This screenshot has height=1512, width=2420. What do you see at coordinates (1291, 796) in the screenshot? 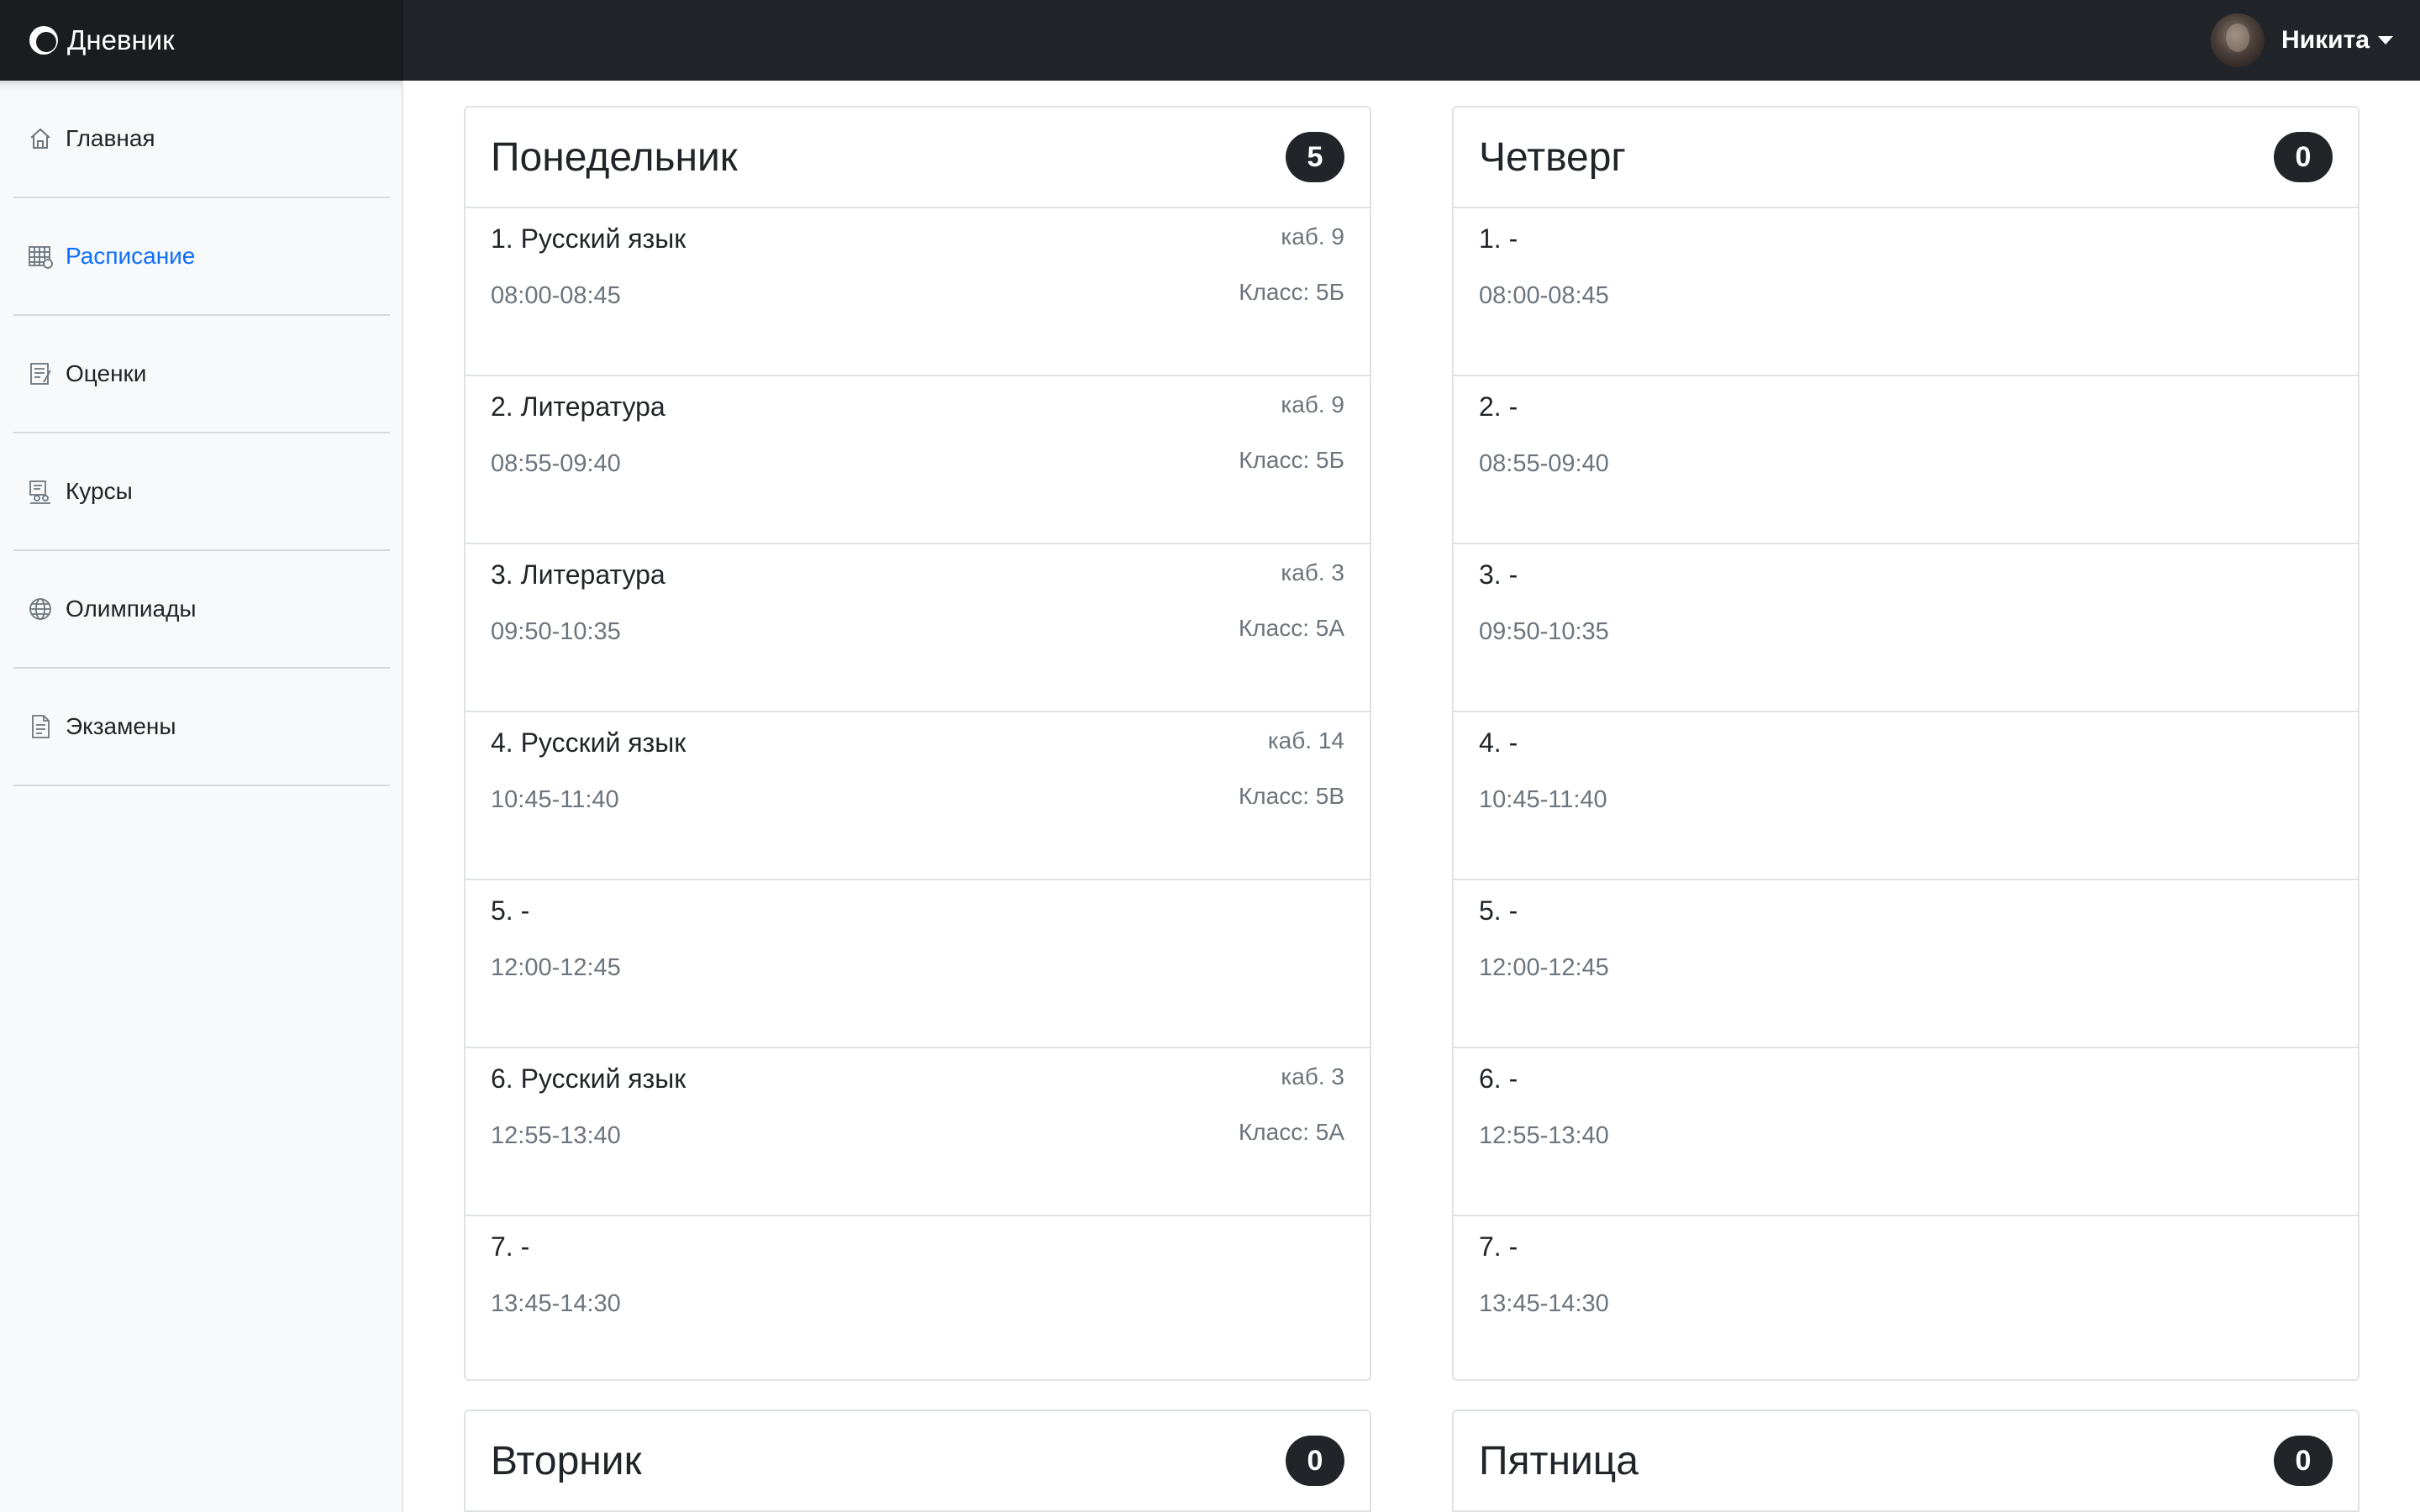
I see `lesson-class: Класс: 5В` at bounding box center [1291, 796].